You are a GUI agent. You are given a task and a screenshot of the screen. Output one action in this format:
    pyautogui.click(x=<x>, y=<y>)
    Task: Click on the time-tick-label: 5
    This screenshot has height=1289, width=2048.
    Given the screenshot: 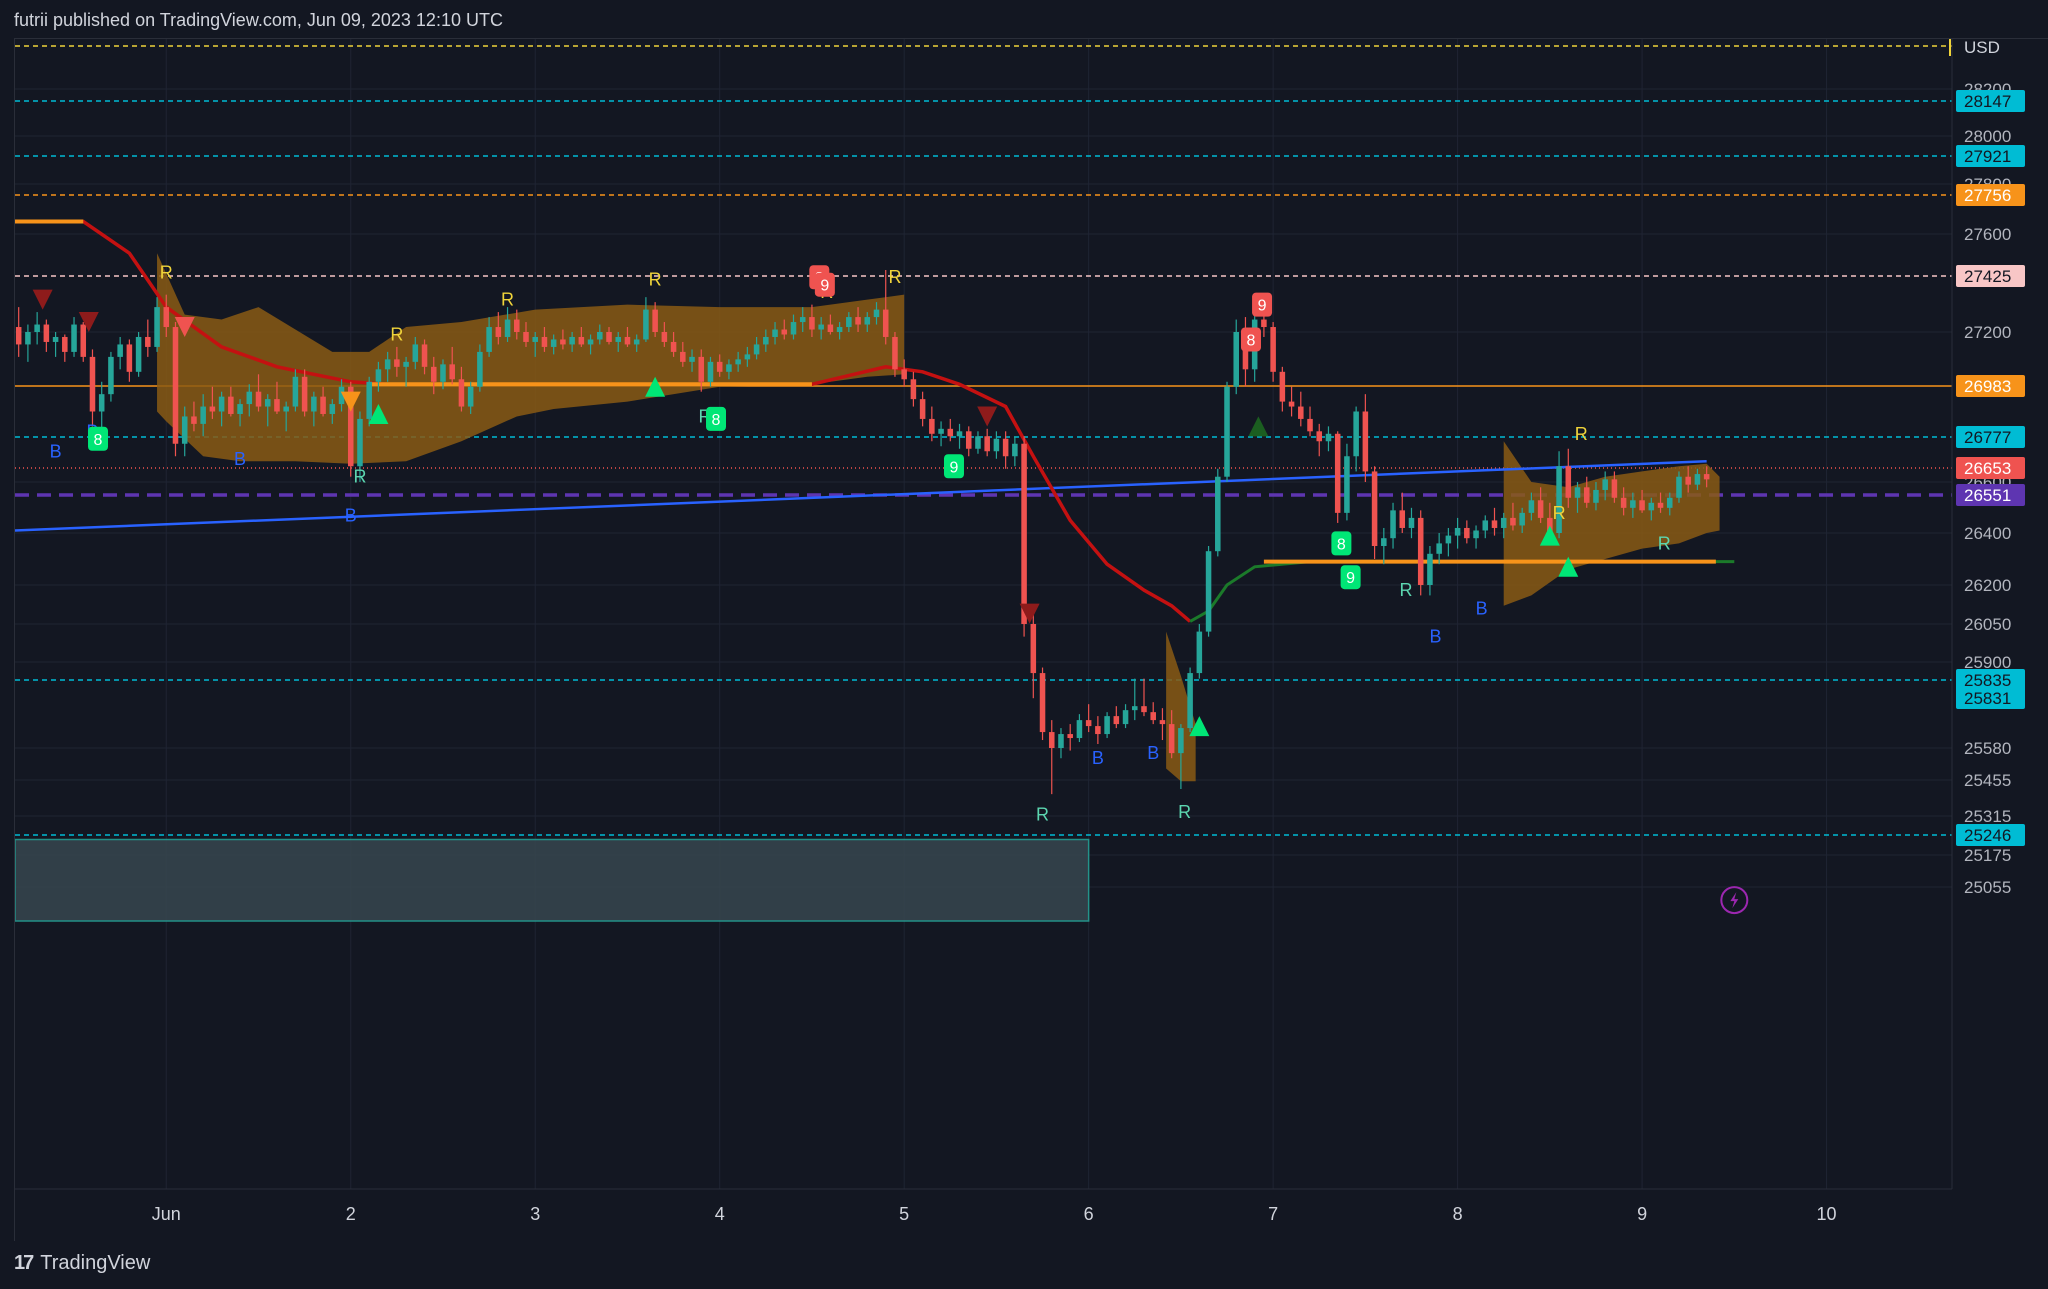 What is the action you would take?
    pyautogui.click(x=904, y=1214)
    